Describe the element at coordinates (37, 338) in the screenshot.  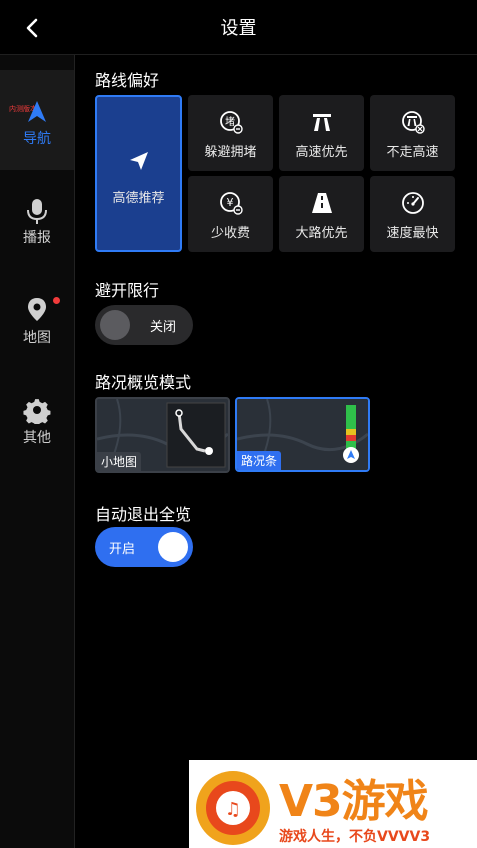
I see `sidebar-item-label: 地图` at that location.